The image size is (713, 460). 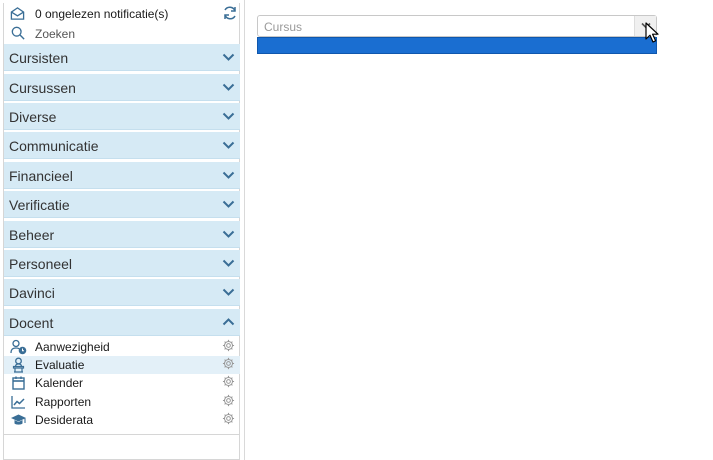 I want to click on mouse-cursor-icon, so click(x=652, y=32).